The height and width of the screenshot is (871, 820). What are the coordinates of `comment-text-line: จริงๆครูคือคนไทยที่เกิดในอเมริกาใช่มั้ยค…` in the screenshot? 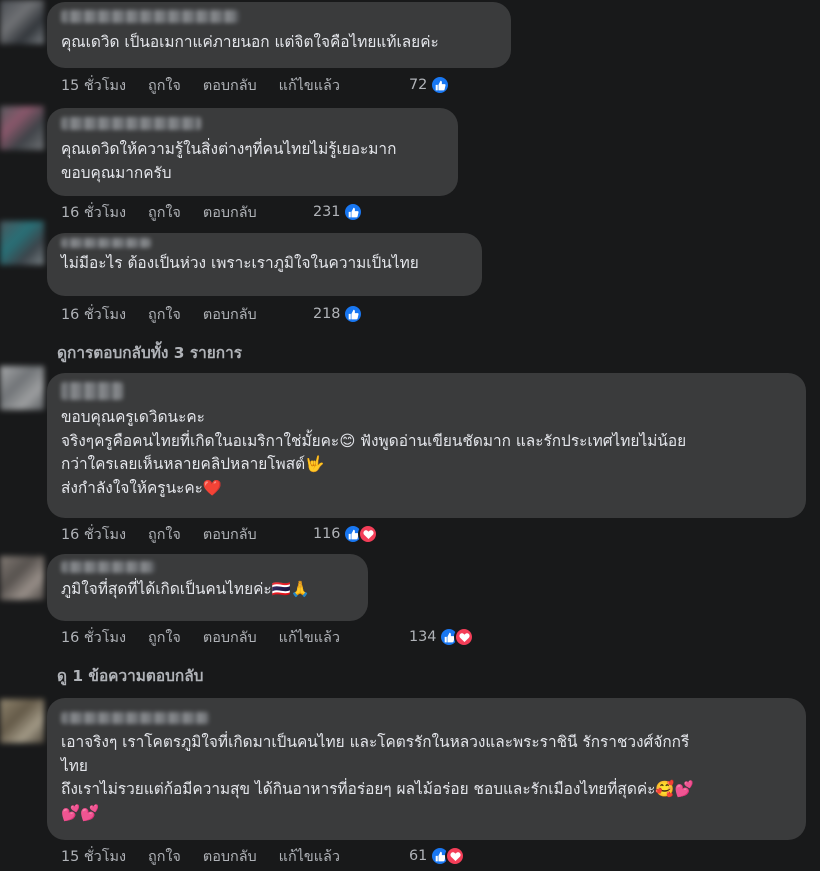 It's located at (374, 440).